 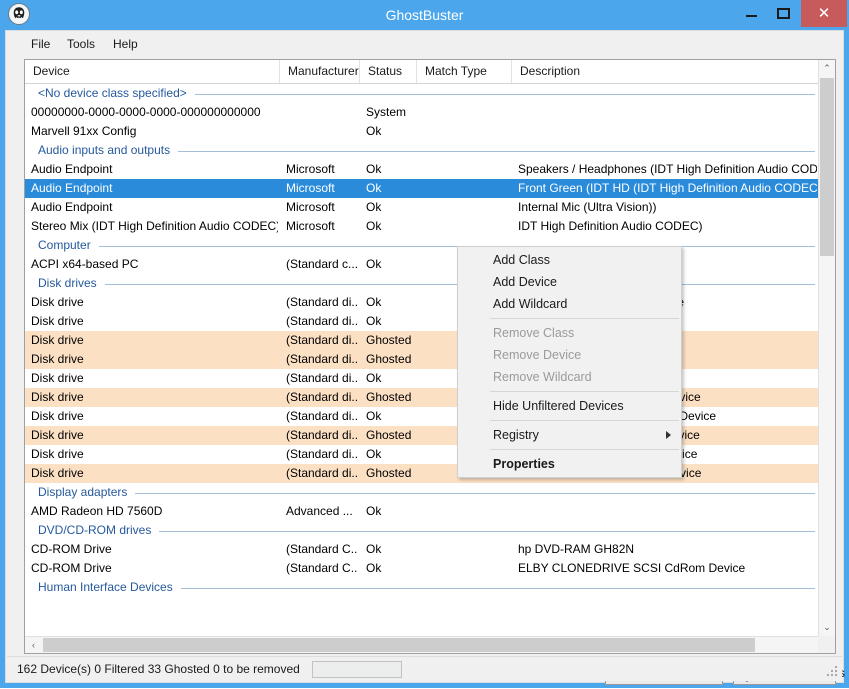 I want to click on minimize-icon, so click(x=751, y=16).